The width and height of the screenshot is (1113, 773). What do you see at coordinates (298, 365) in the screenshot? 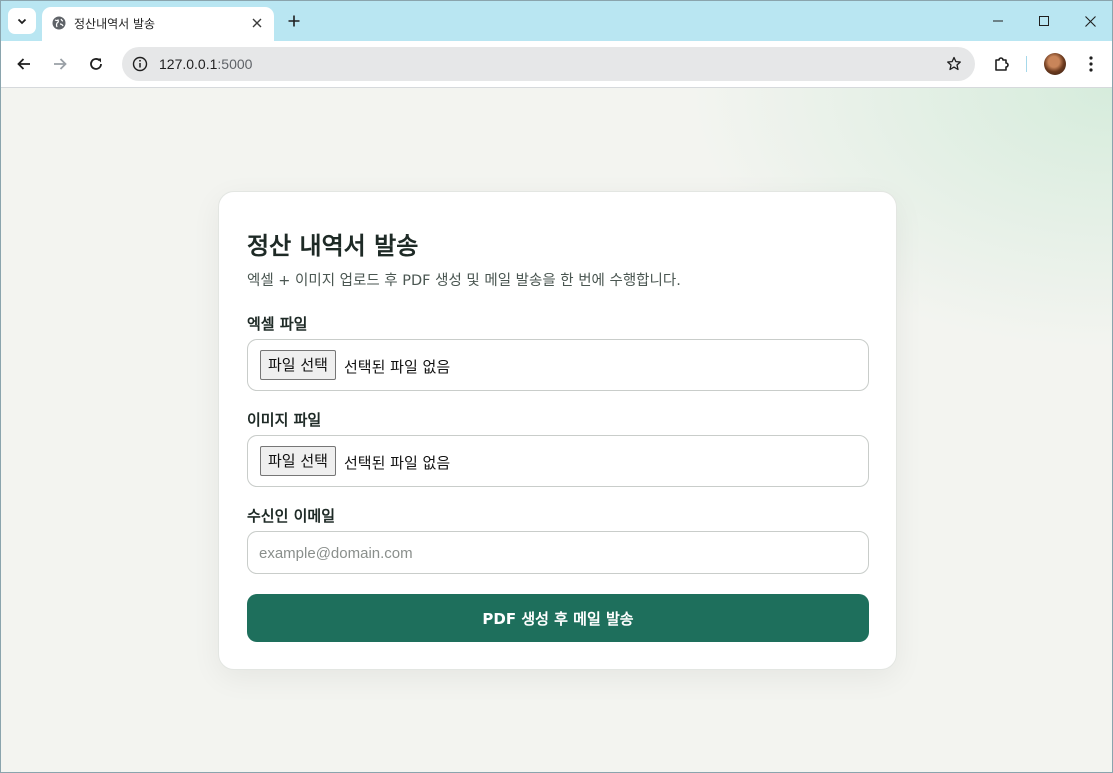
I see `excel-choose-file-button: 파일 선택` at bounding box center [298, 365].